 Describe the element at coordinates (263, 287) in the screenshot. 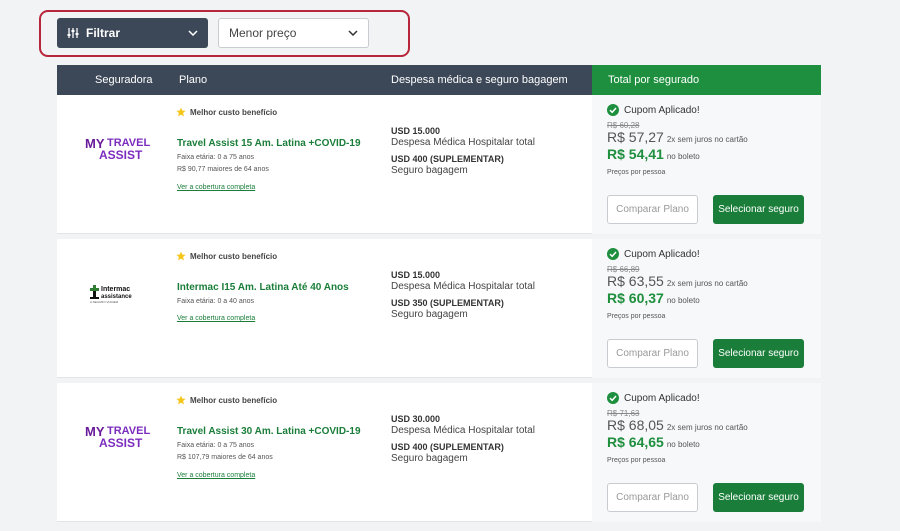

I see `plan-name: Intermac I15 Am. Latina Até 40 Anos` at that location.